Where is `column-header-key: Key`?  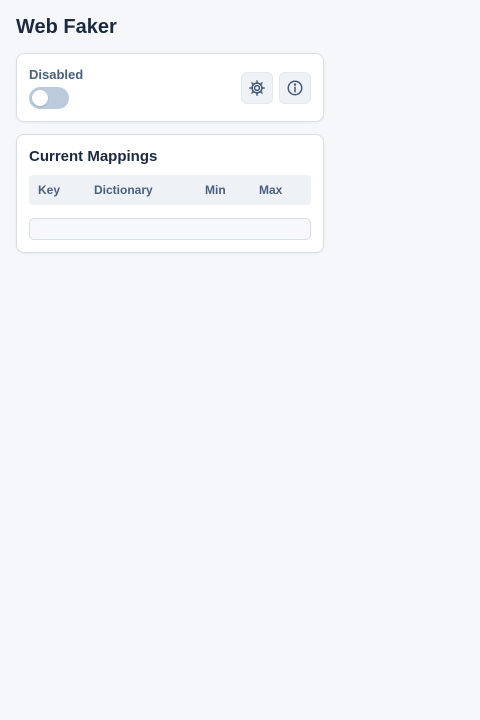
column-header-key: Key is located at coordinates (49, 190).